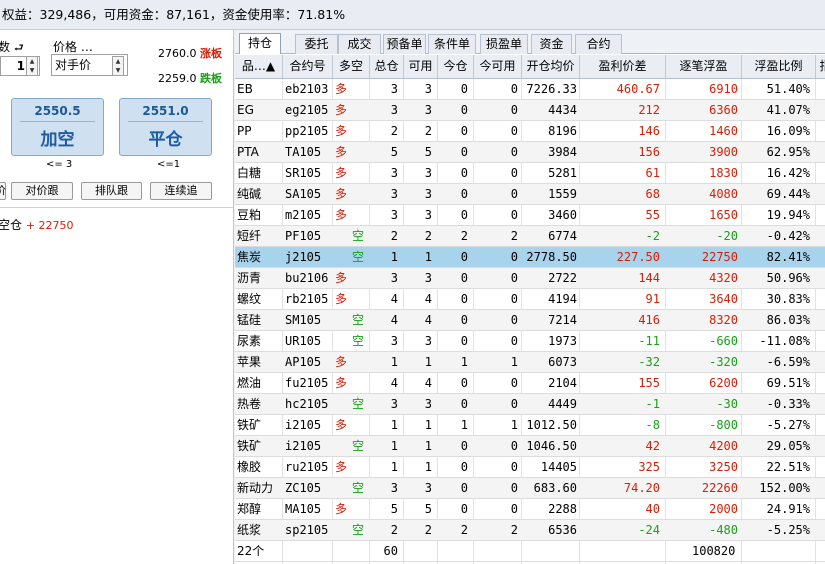 This screenshot has width=825, height=564. What do you see at coordinates (562, 131) in the screenshot?
I see `col-avg-open-cell: 8196` at bounding box center [562, 131].